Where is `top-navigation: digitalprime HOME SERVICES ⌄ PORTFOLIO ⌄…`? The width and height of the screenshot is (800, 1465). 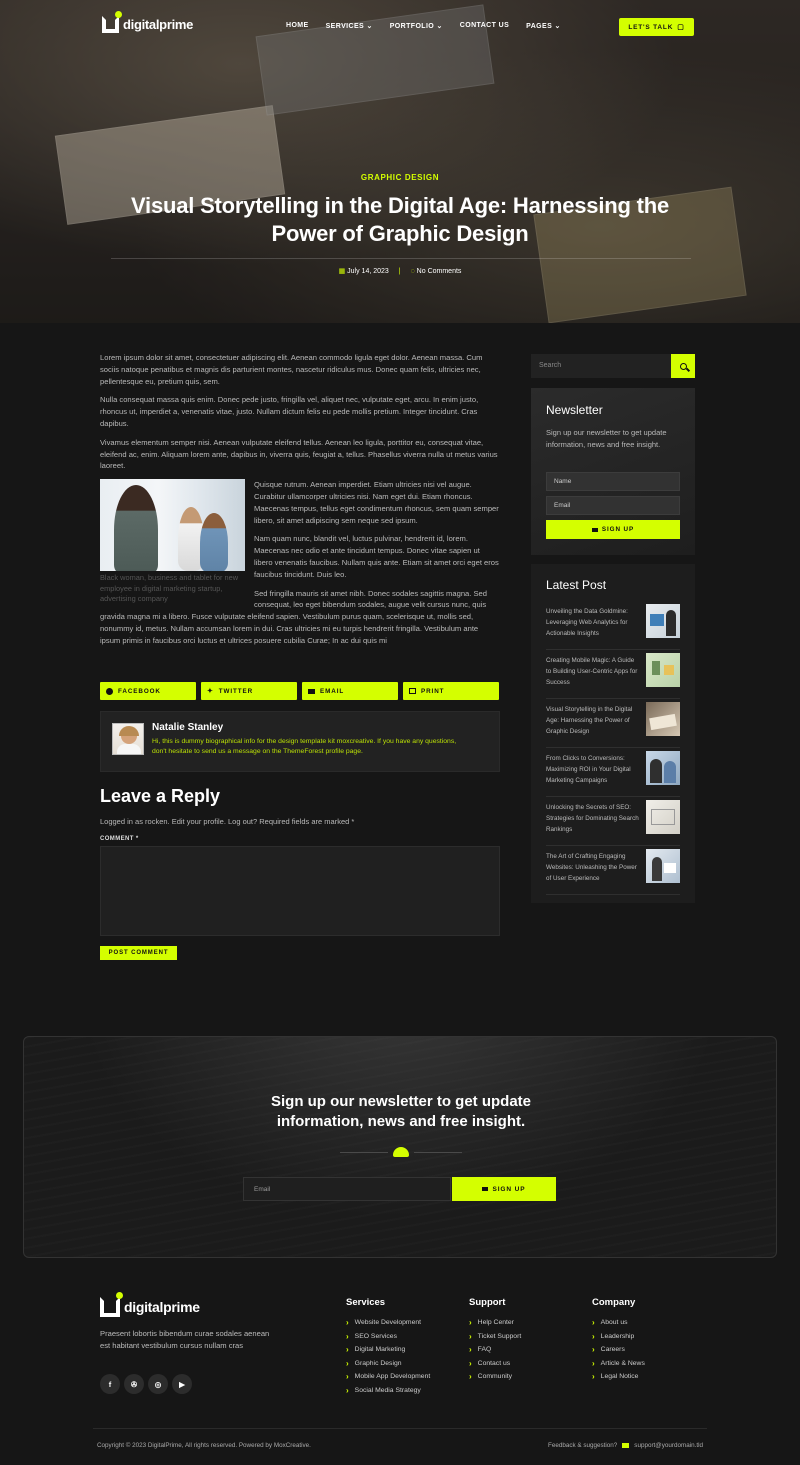 top-navigation: digitalprime HOME SERVICES ⌄ PORTFOLIO ⌄… is located at coordinates (400, 26).